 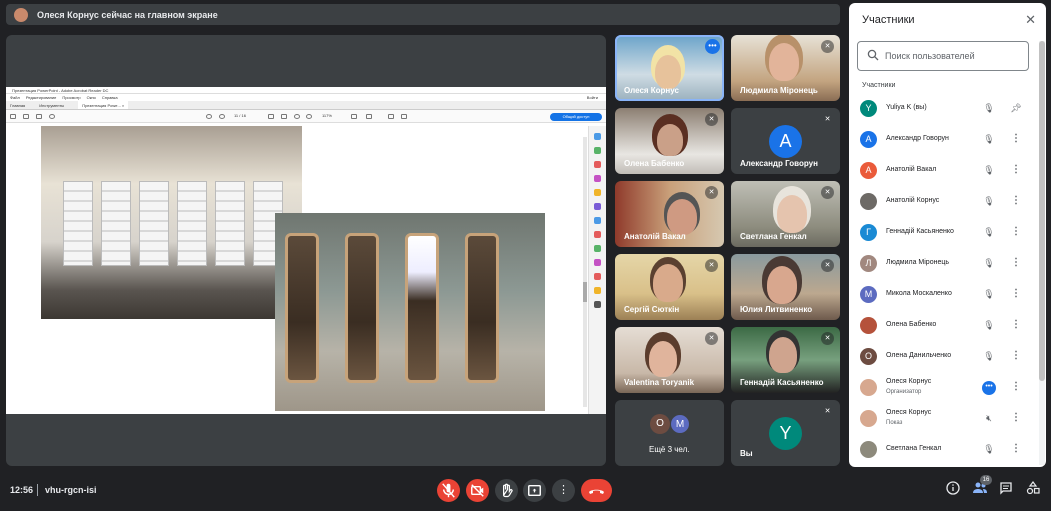 What do you see at coordinates (914, 448) in the screenshot?
I see `participant-name: Светлана Генкал` at bounding box center [914, 448].